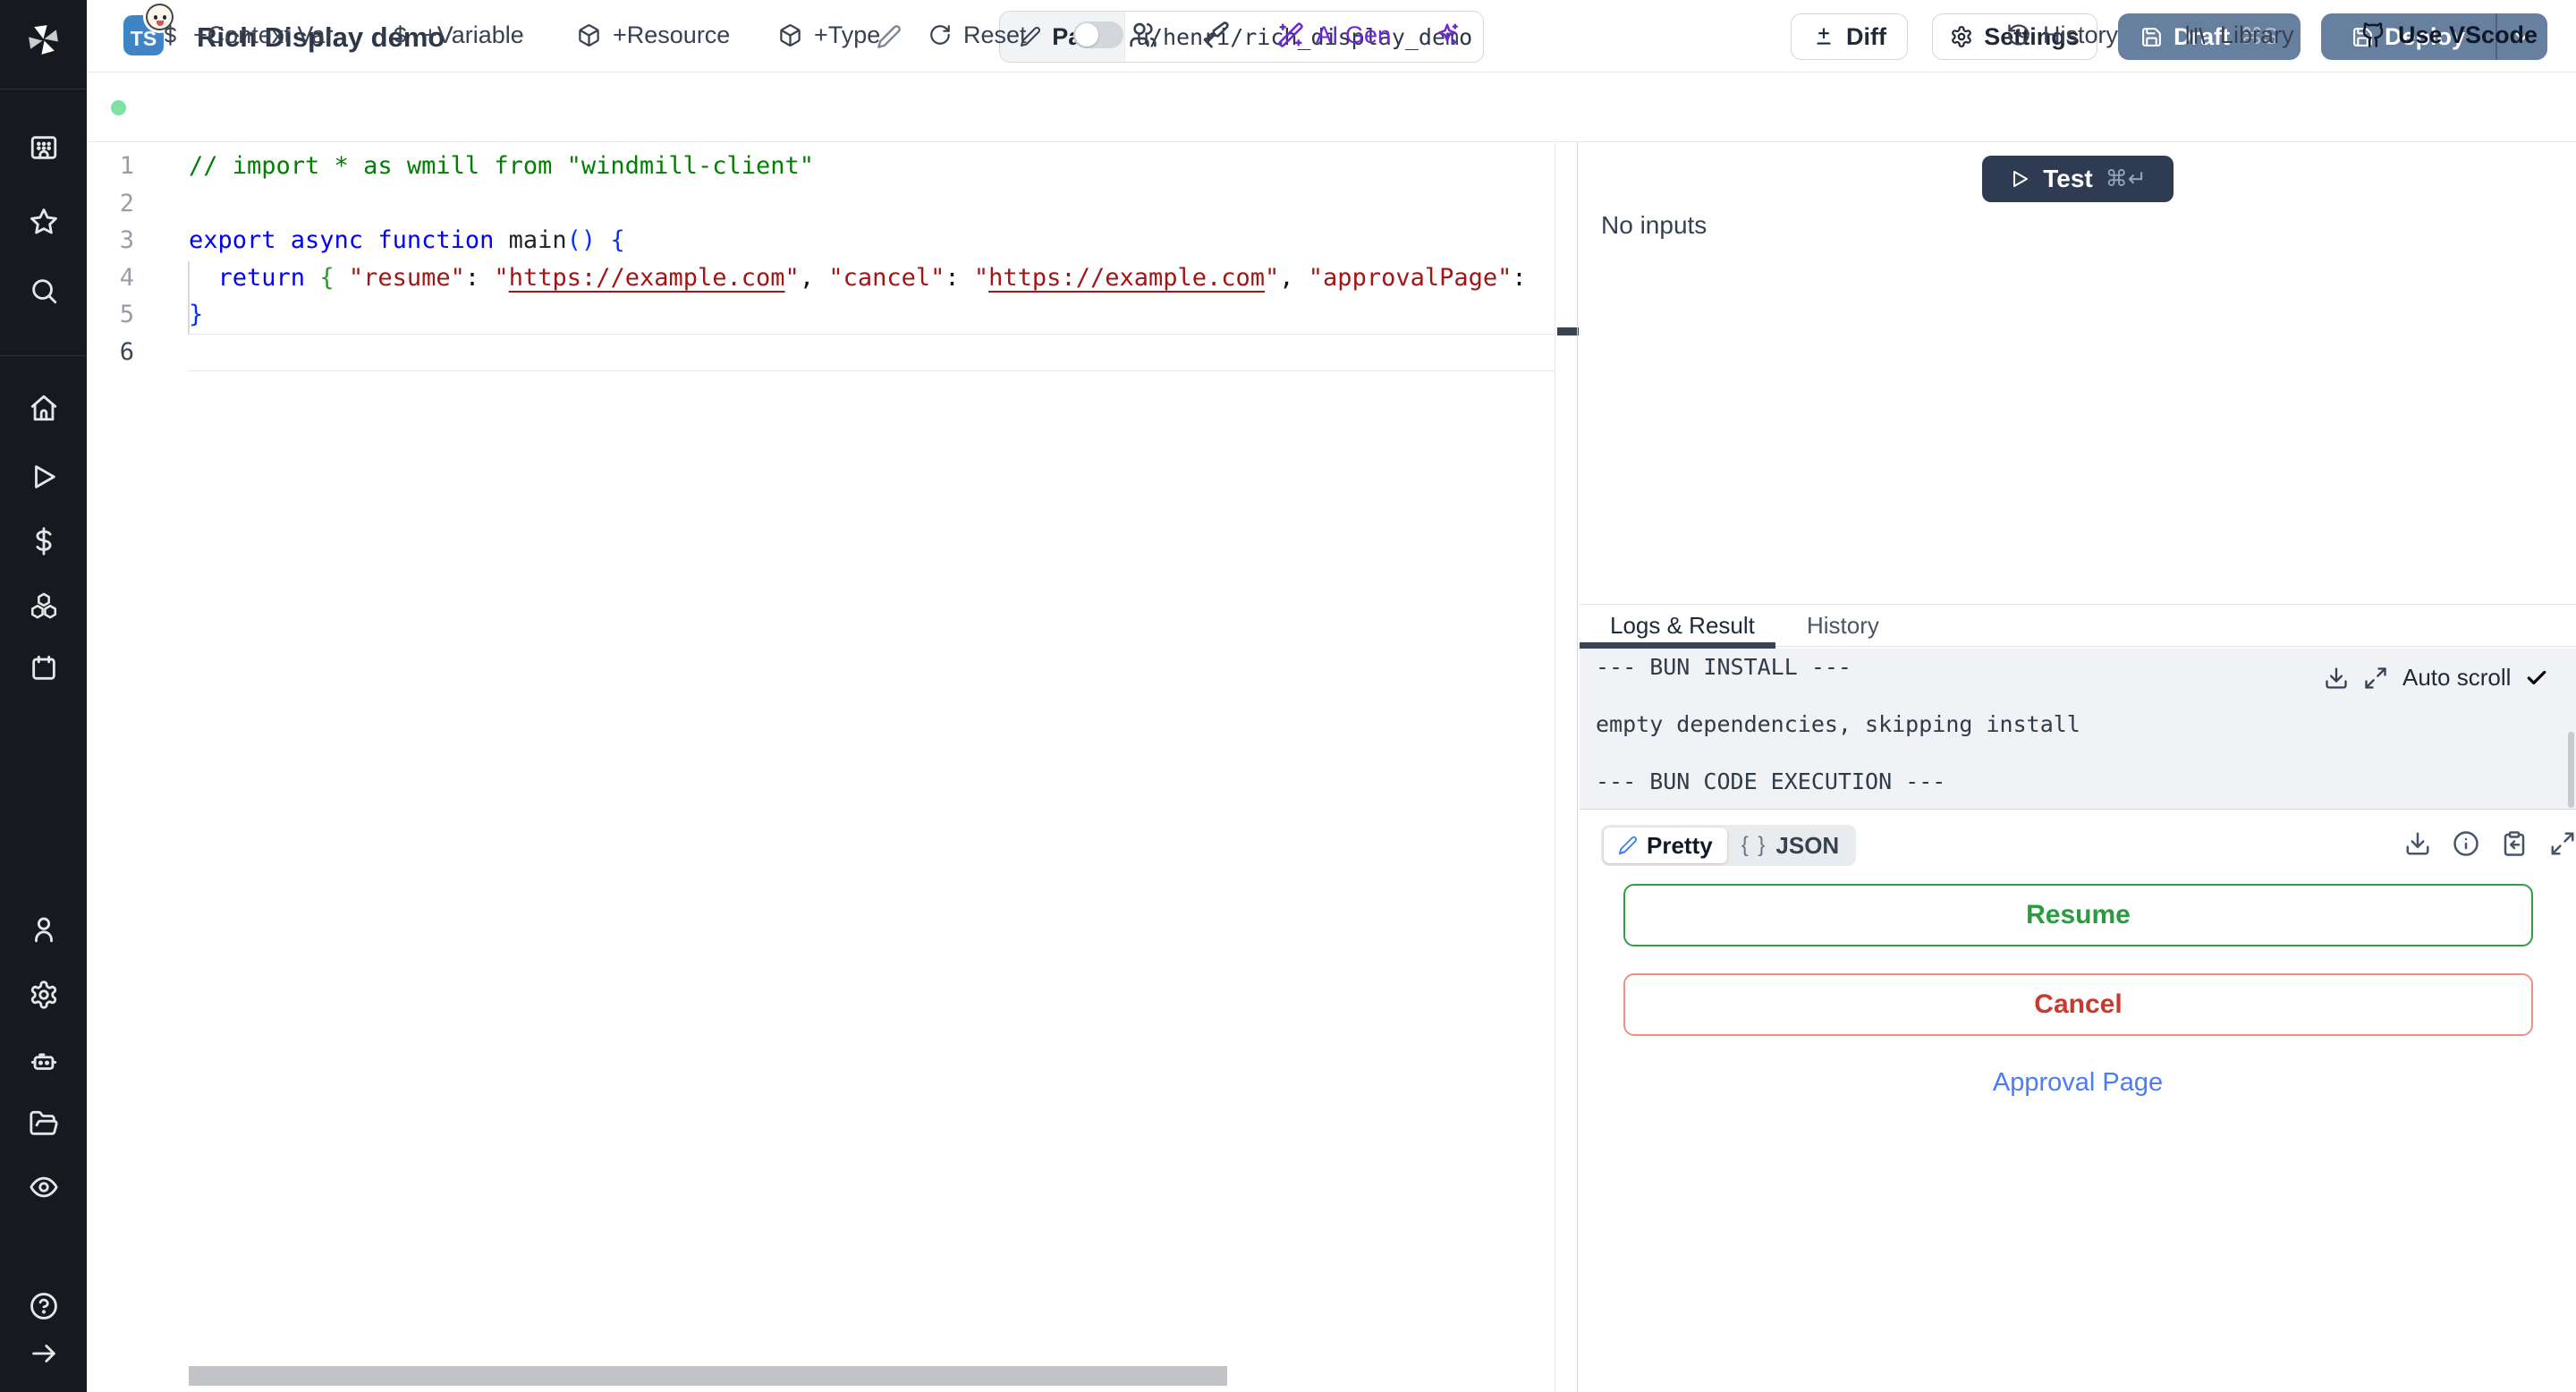  What do you see at coordinates (2062, 35) in the screenshot?
I see `history-button: History` at bounding box center [2062, 35].